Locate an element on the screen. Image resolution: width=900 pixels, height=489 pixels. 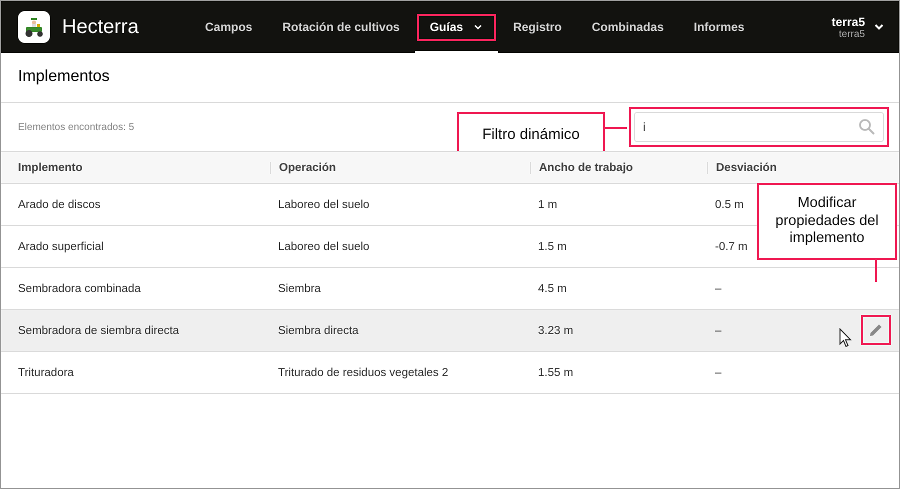
pencil-icon is located at coordinates (876, 330).